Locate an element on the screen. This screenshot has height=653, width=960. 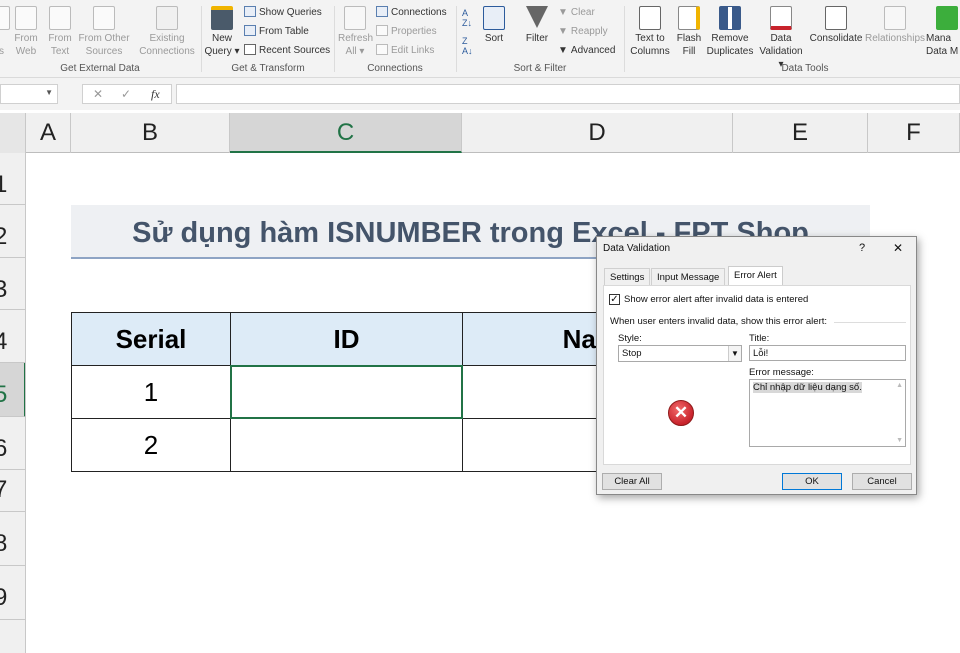
row-header-4: 4 is located at coordinates (12, 336).